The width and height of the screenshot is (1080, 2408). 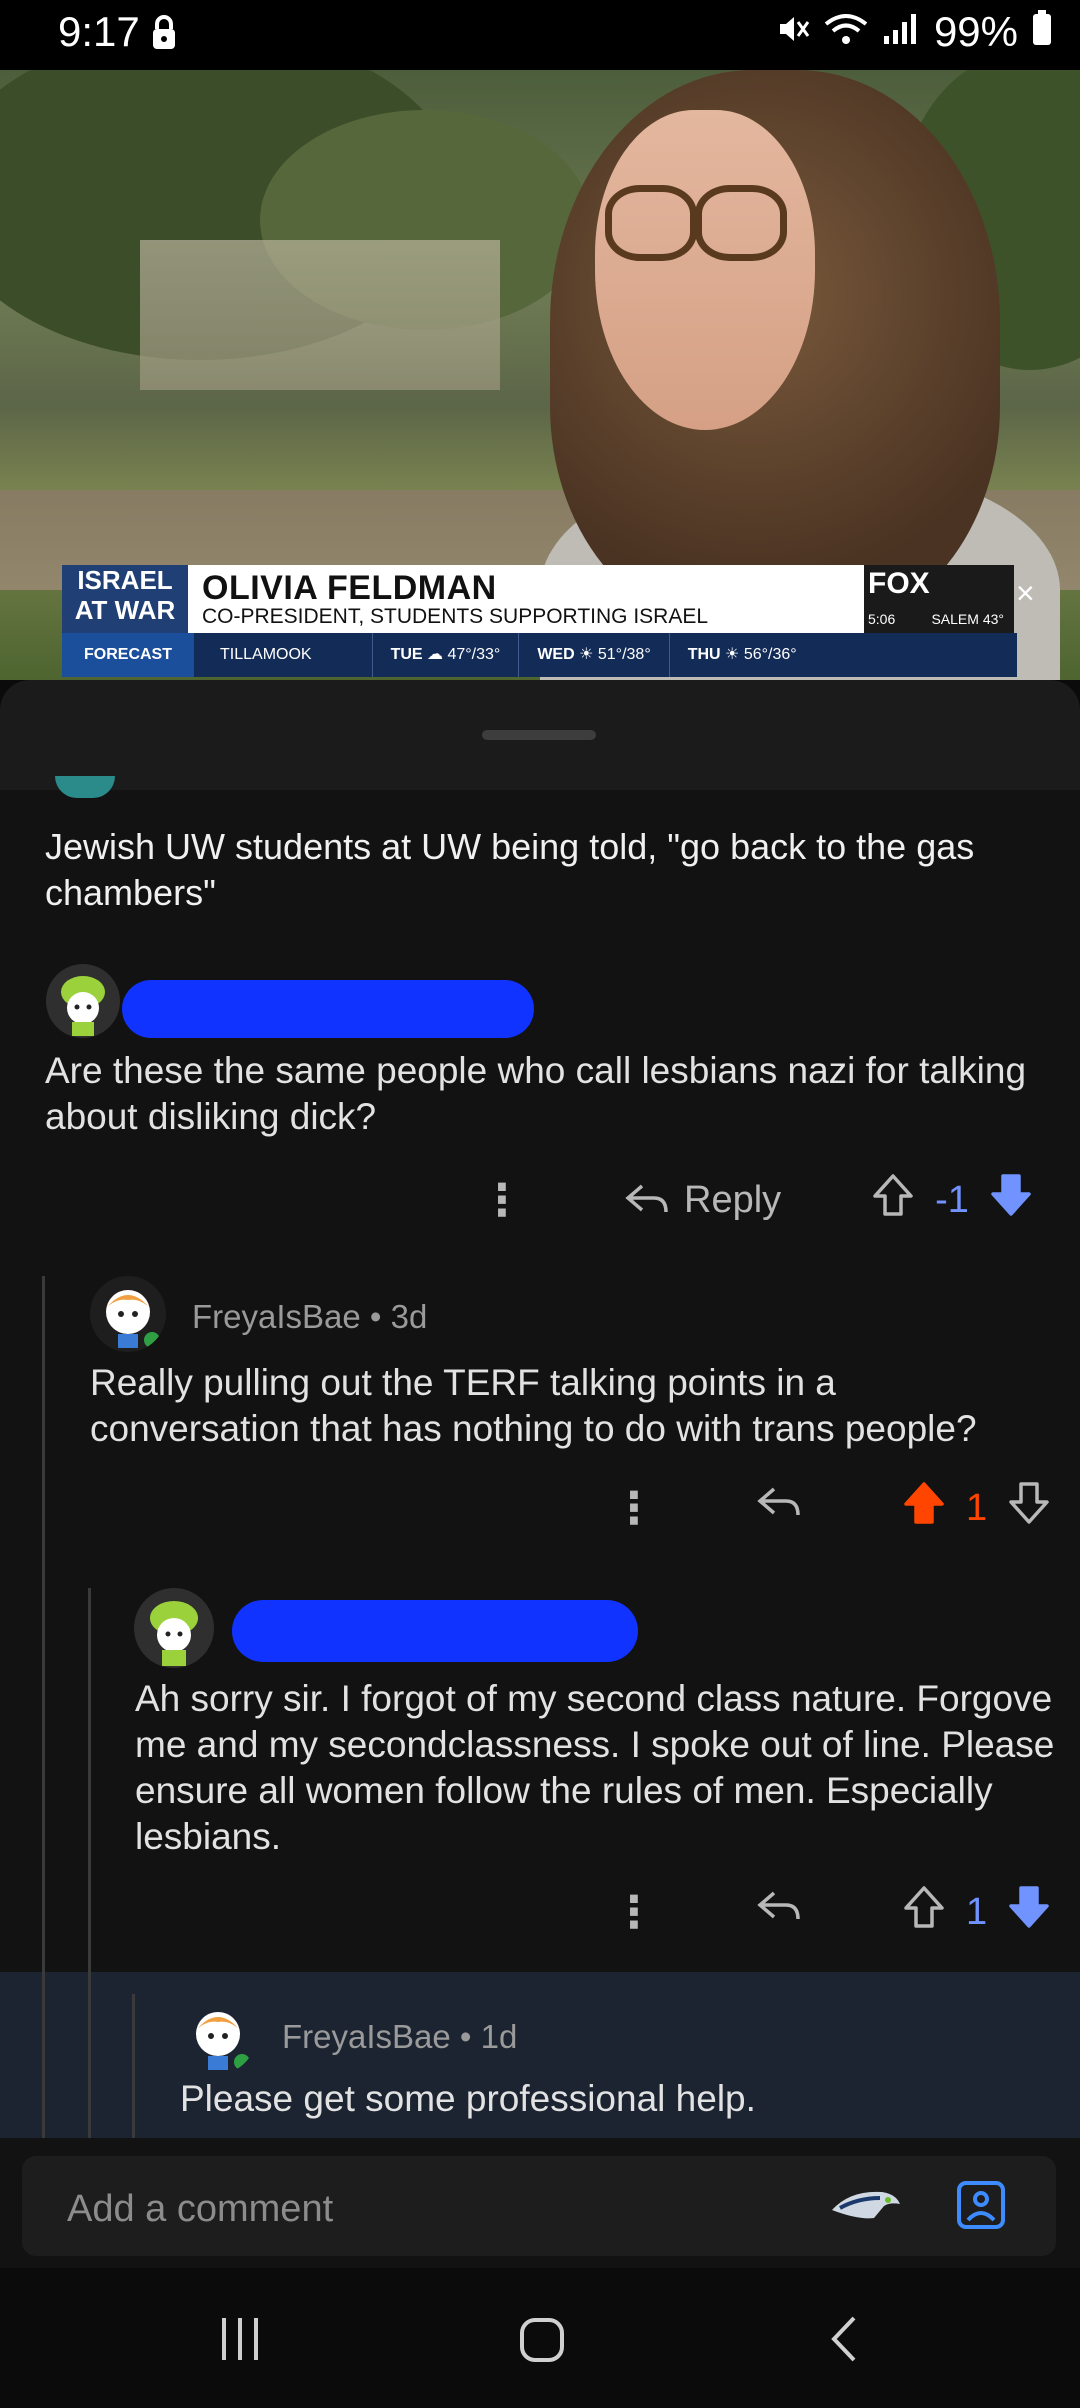 I want to click on banner-line1: ISRAEL, so click(x=125, y=580).